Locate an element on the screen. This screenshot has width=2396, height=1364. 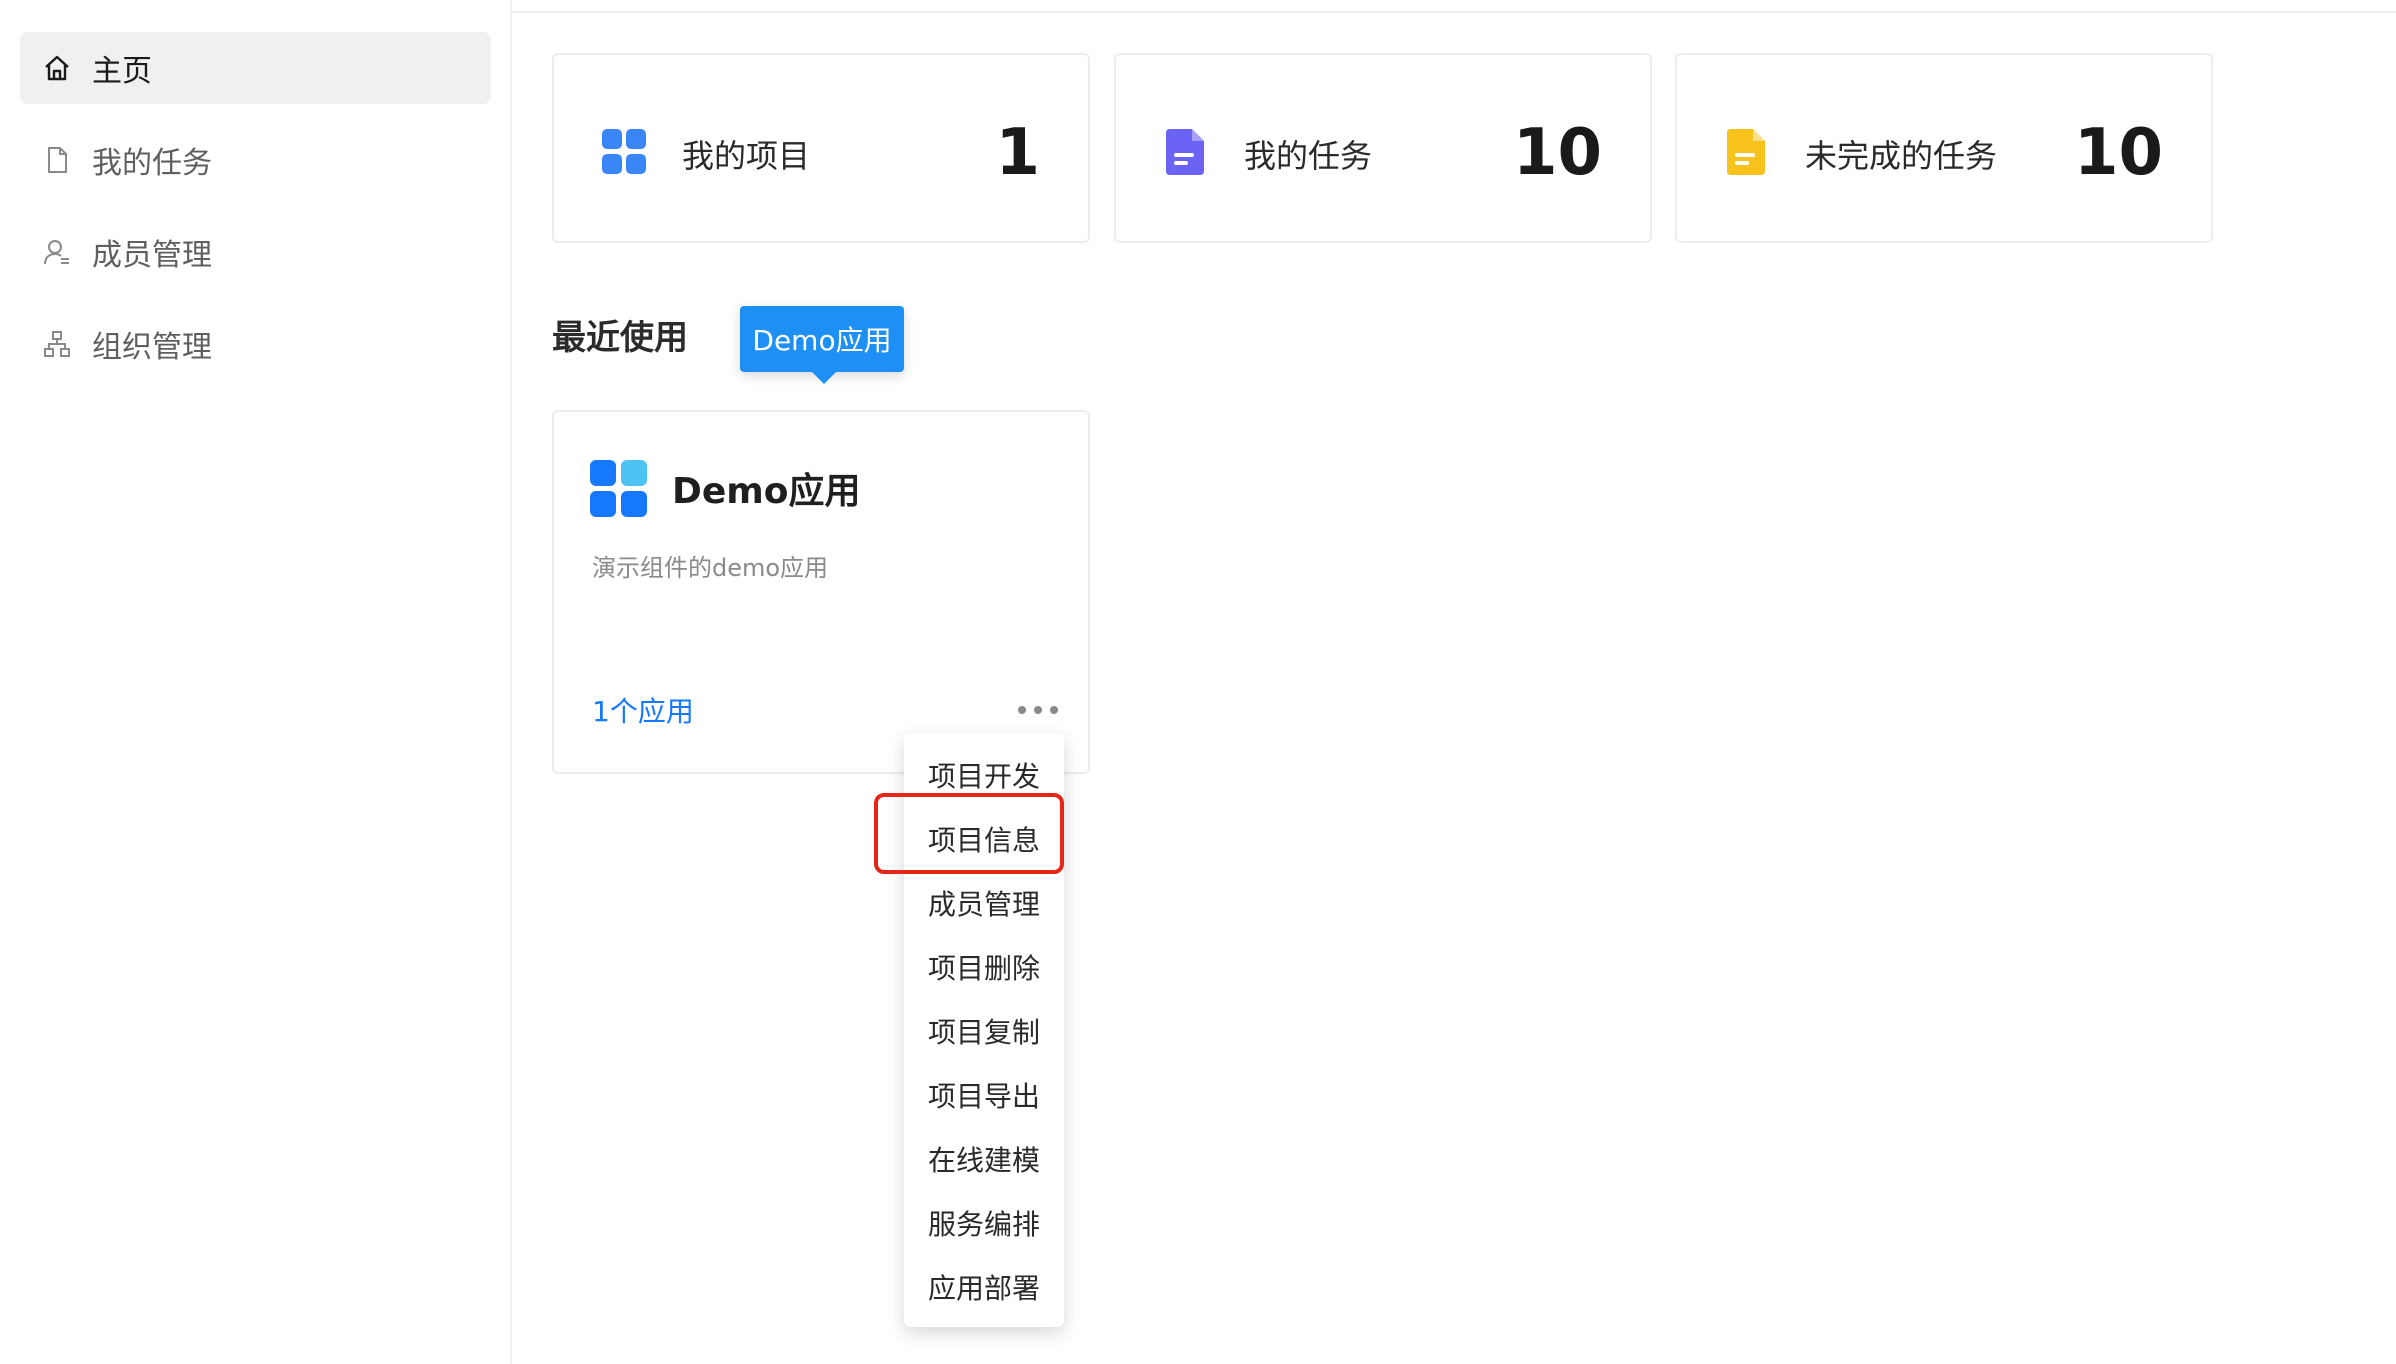
home-icon is located at coordinates (57, 68).